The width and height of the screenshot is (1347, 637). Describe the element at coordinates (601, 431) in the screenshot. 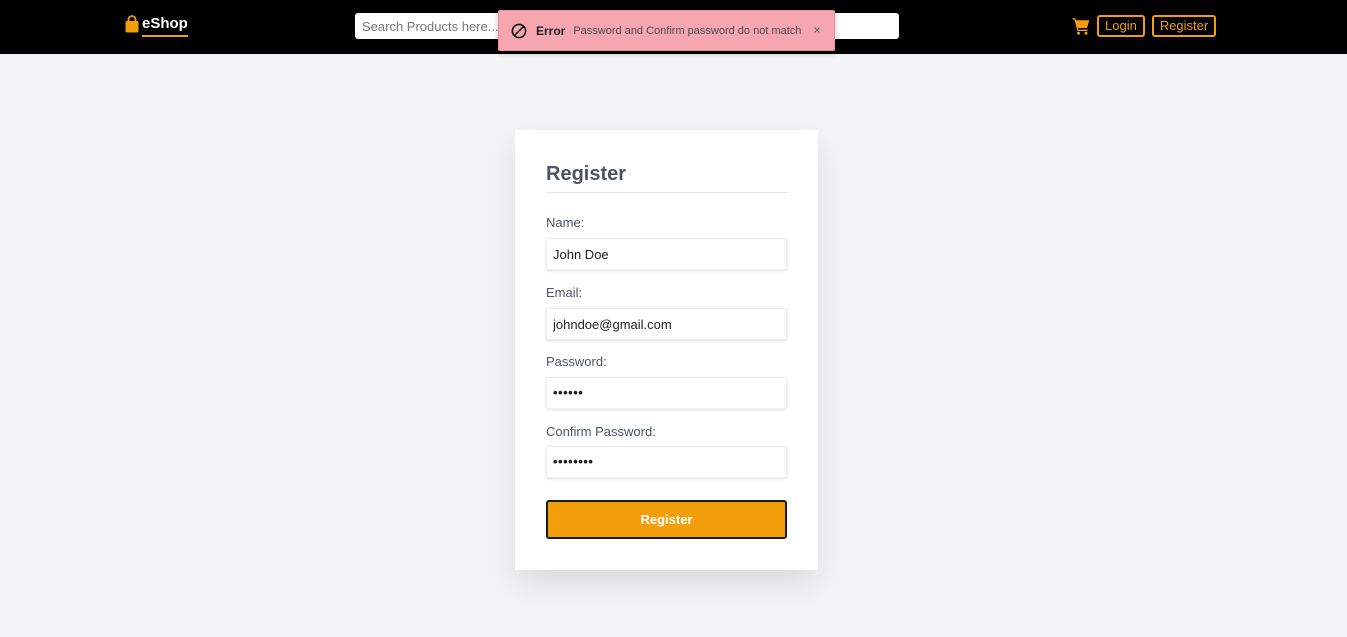

I see `confirm-password-label: Confirm Password:` at that location.